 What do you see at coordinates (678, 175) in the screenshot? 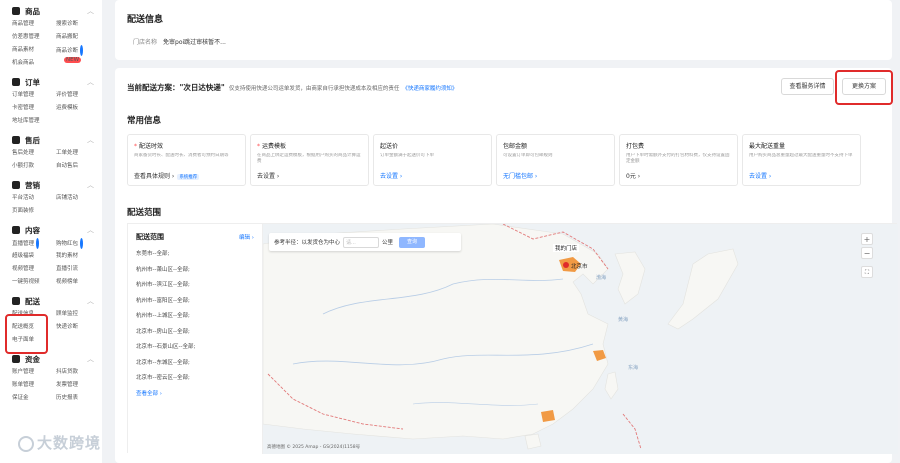
I see `info-card-value: 0元 ›` at bounding box center [678, 175].